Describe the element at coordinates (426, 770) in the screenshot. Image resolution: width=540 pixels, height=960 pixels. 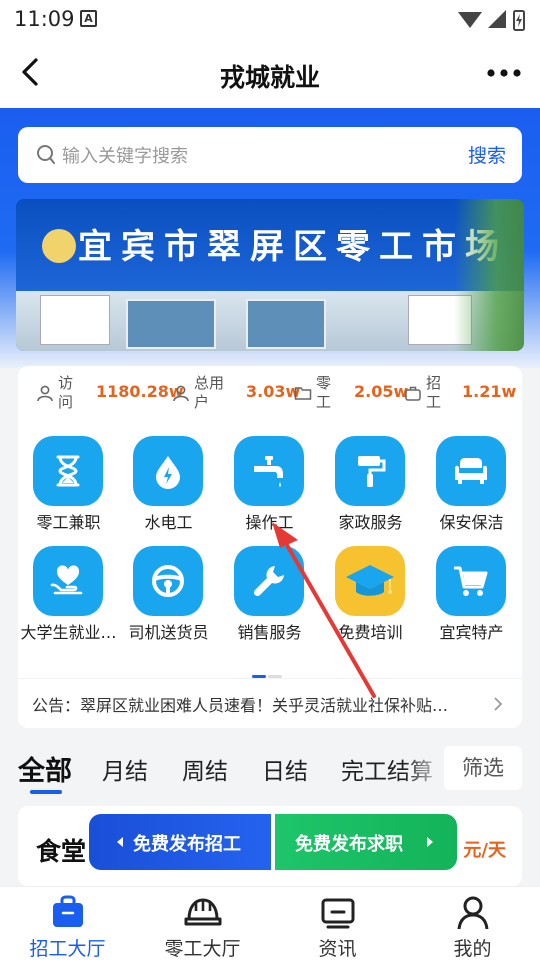
I see `tabs-fade` at that location.